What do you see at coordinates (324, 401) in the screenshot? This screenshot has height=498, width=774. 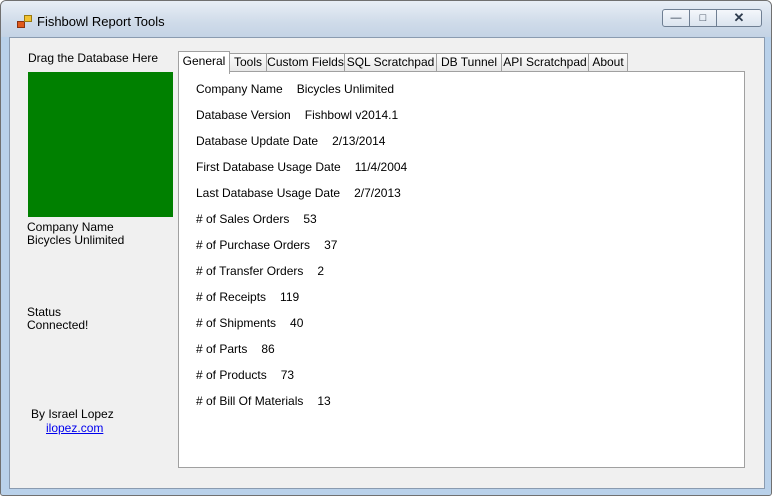 I see `info-value: 13` at bounding box center [324, 401].